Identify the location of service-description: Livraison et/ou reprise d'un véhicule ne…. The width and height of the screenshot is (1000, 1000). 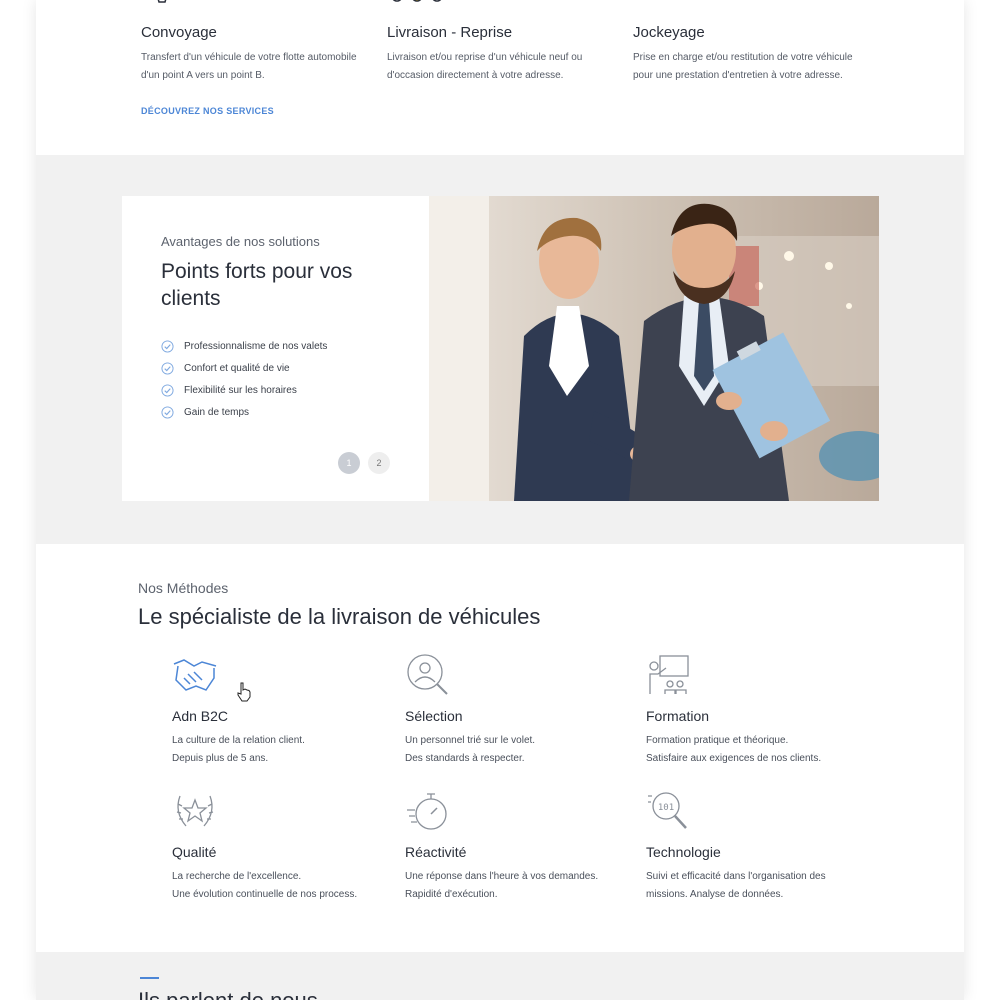
(485, 66).